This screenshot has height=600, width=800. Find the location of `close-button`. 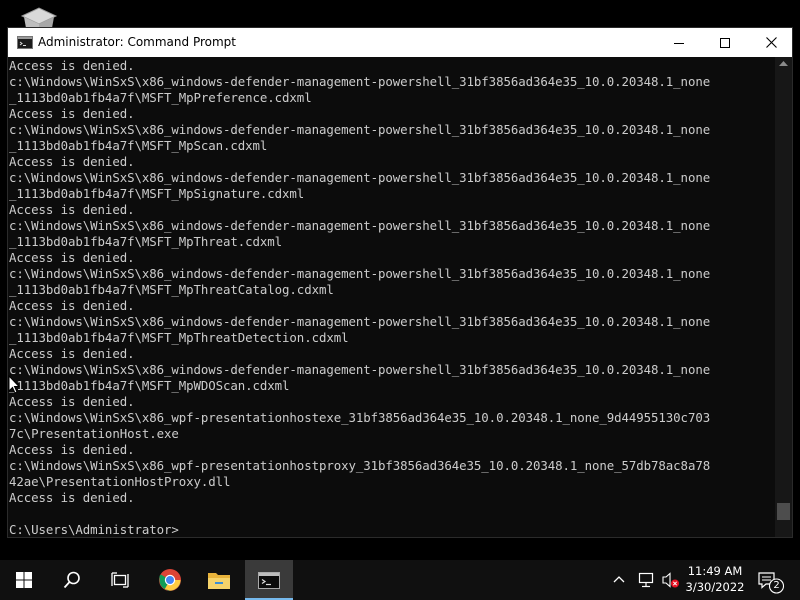

close-button is located at coordinates (771, 42).